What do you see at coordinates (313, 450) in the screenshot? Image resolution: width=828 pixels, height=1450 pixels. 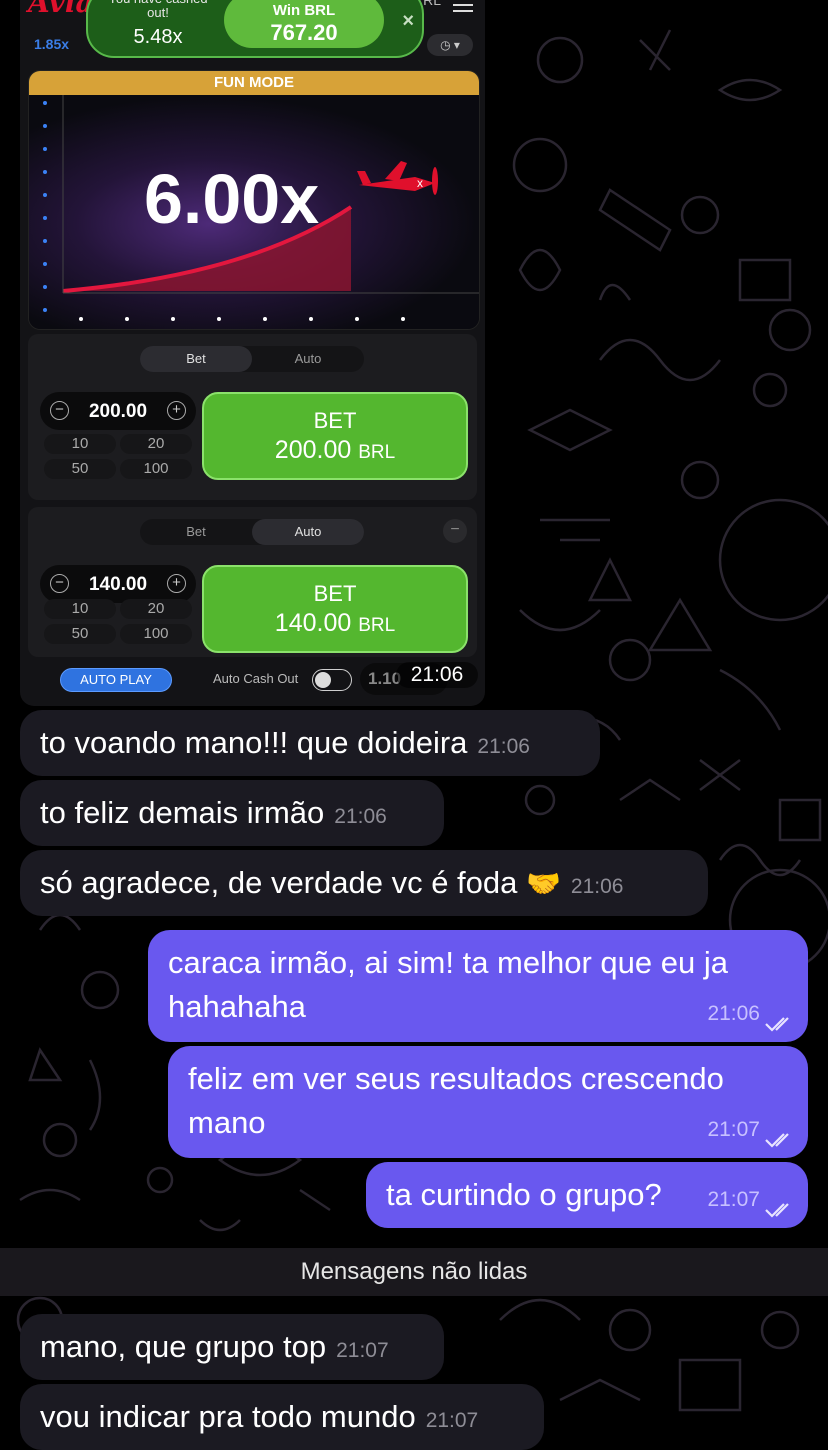 I see `bet-button-amount: 200.00` at bounding box center [313, 450].